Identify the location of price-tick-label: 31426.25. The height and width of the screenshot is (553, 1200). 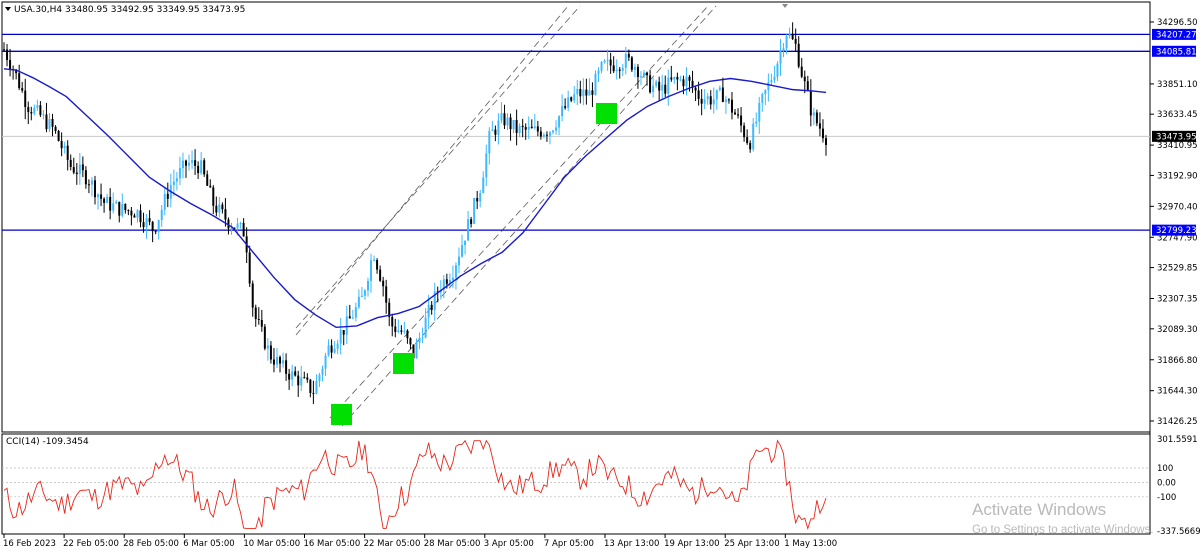
(1177, 422).